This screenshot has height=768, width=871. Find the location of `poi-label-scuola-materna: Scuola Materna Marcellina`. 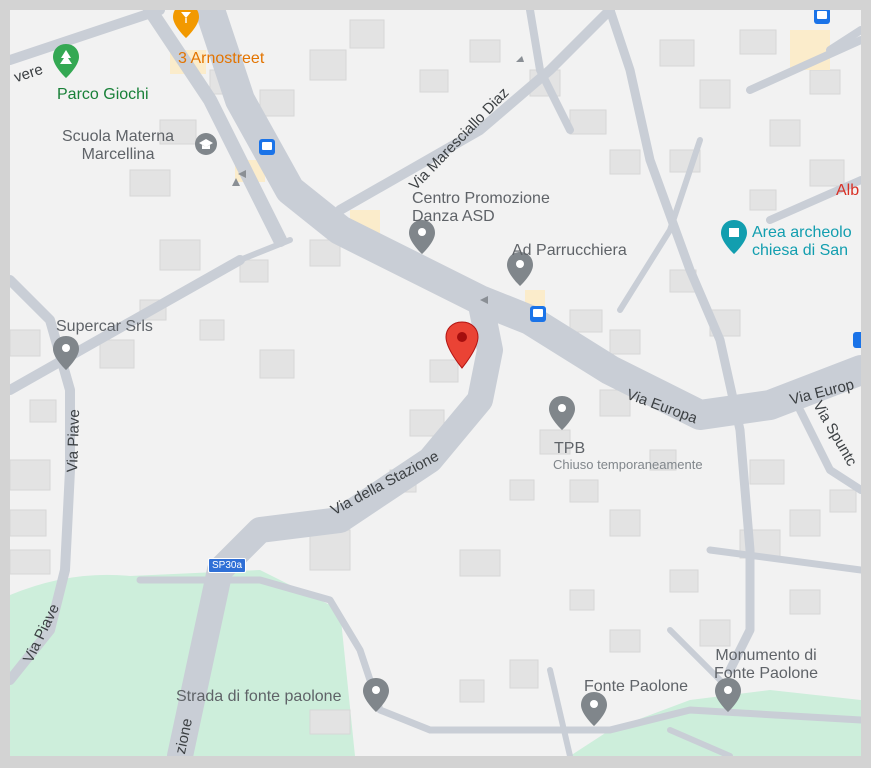

poi-label-scuola-materna: Scuola Materna Marcellina is located at coordinates (118, 146).